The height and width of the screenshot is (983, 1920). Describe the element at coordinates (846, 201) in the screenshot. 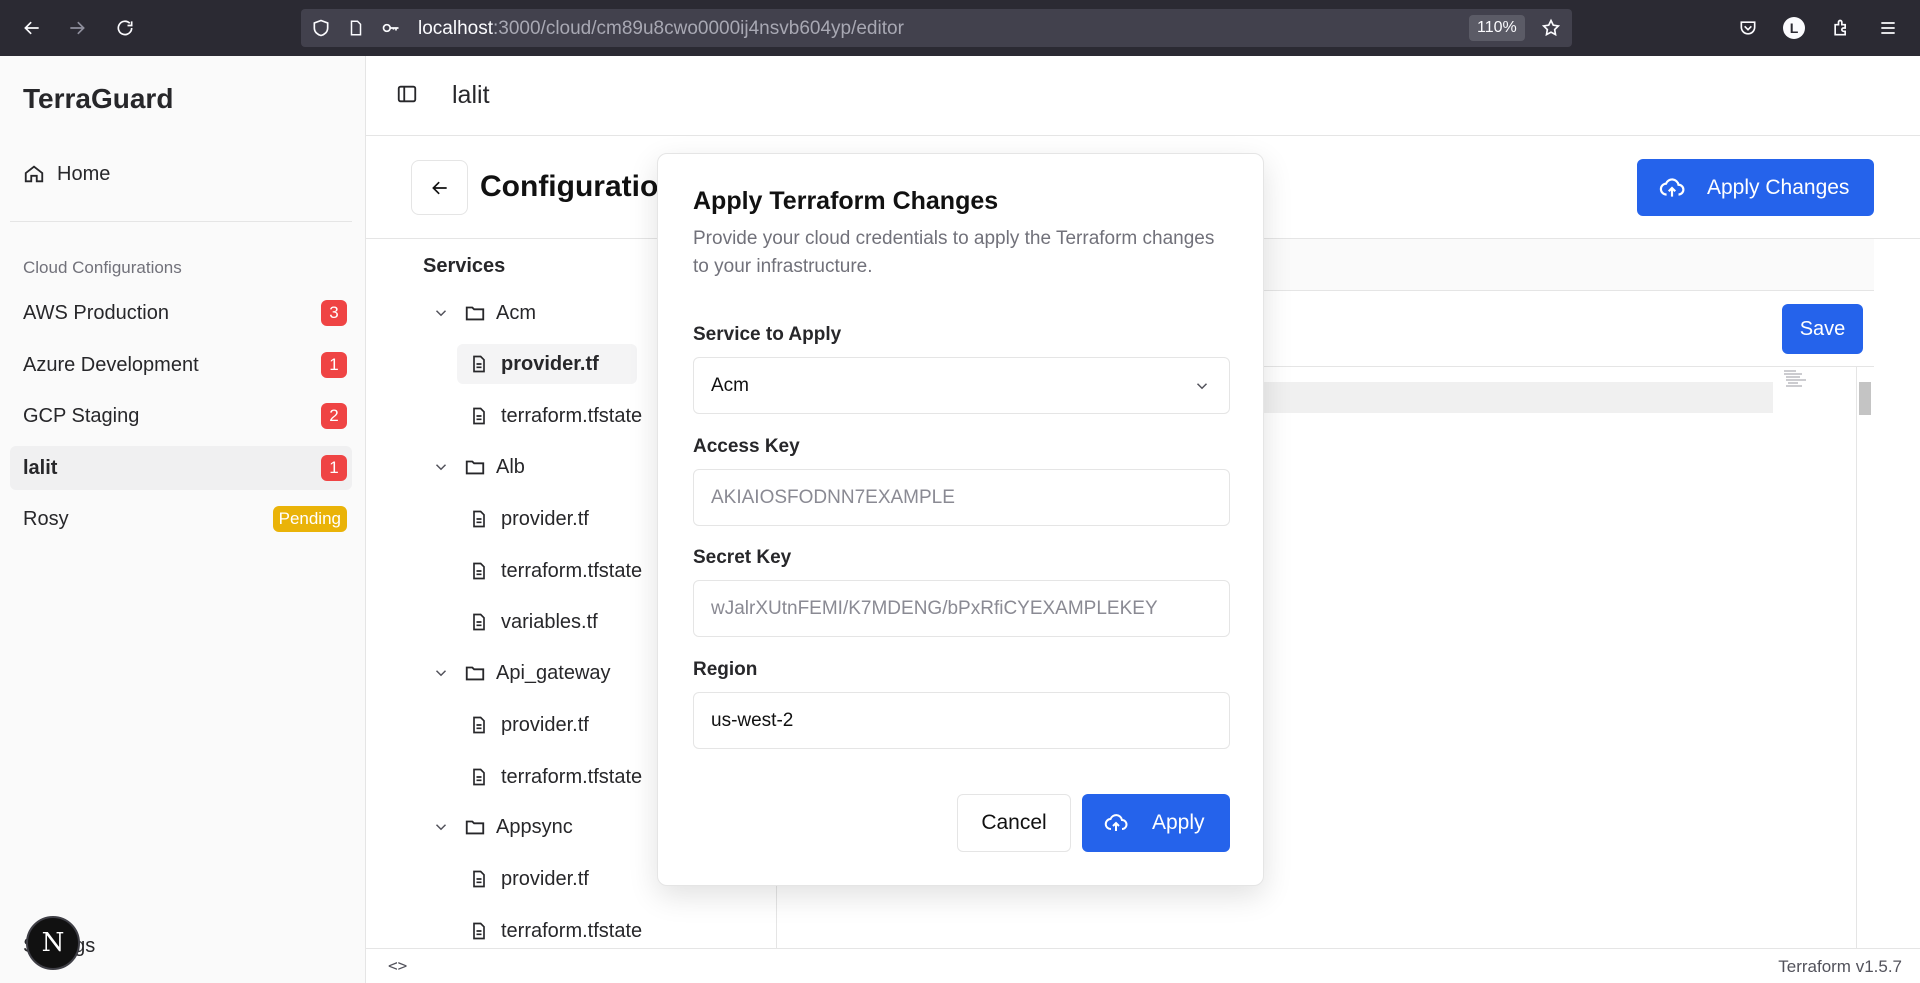

I see `dialog-title: Apply Terraform Changes` at that location.